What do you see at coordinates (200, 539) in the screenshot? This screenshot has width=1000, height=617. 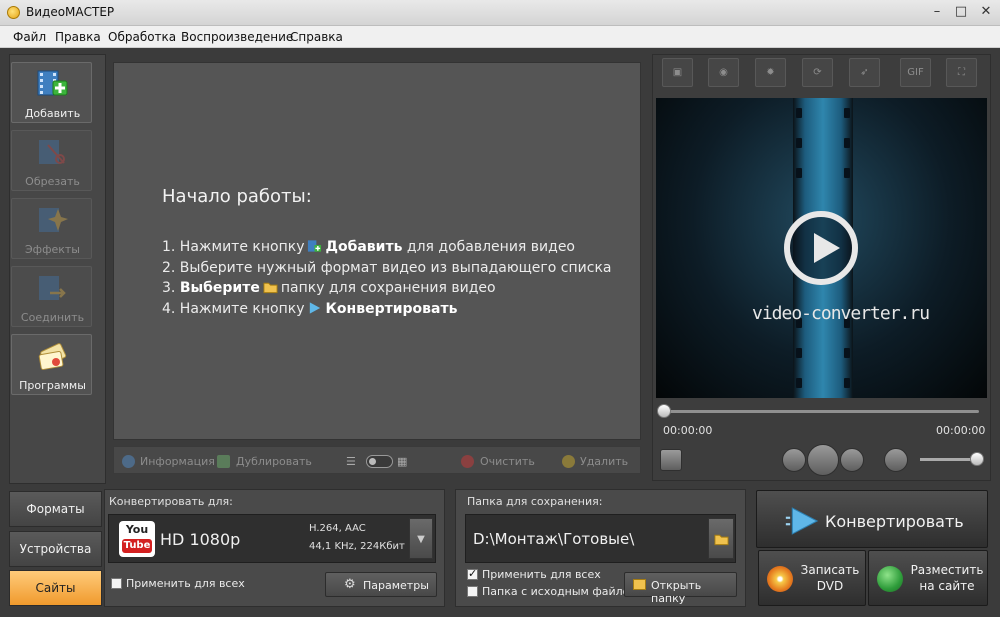 I see `format-name: HD 1080p` at bounding box center [200, 539].